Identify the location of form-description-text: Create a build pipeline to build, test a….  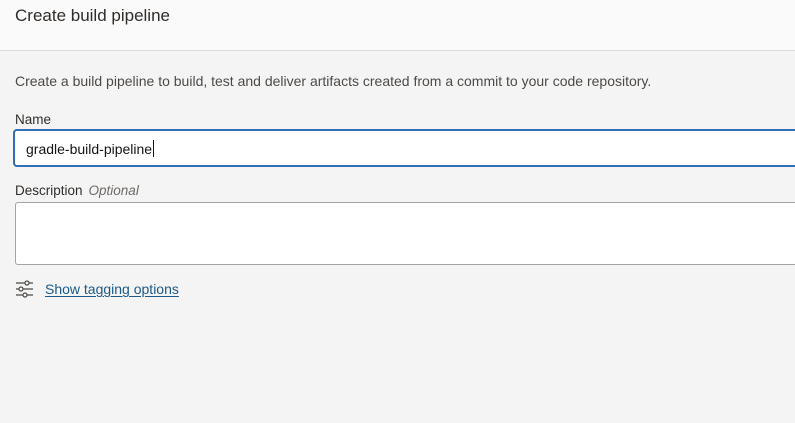
(333, 81).